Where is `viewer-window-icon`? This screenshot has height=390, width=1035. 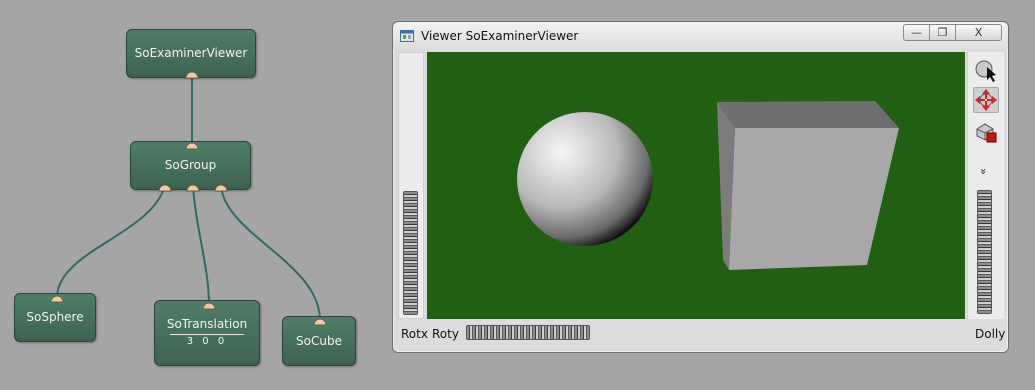
viewer-window-icon is located at coordinates (407, 36).